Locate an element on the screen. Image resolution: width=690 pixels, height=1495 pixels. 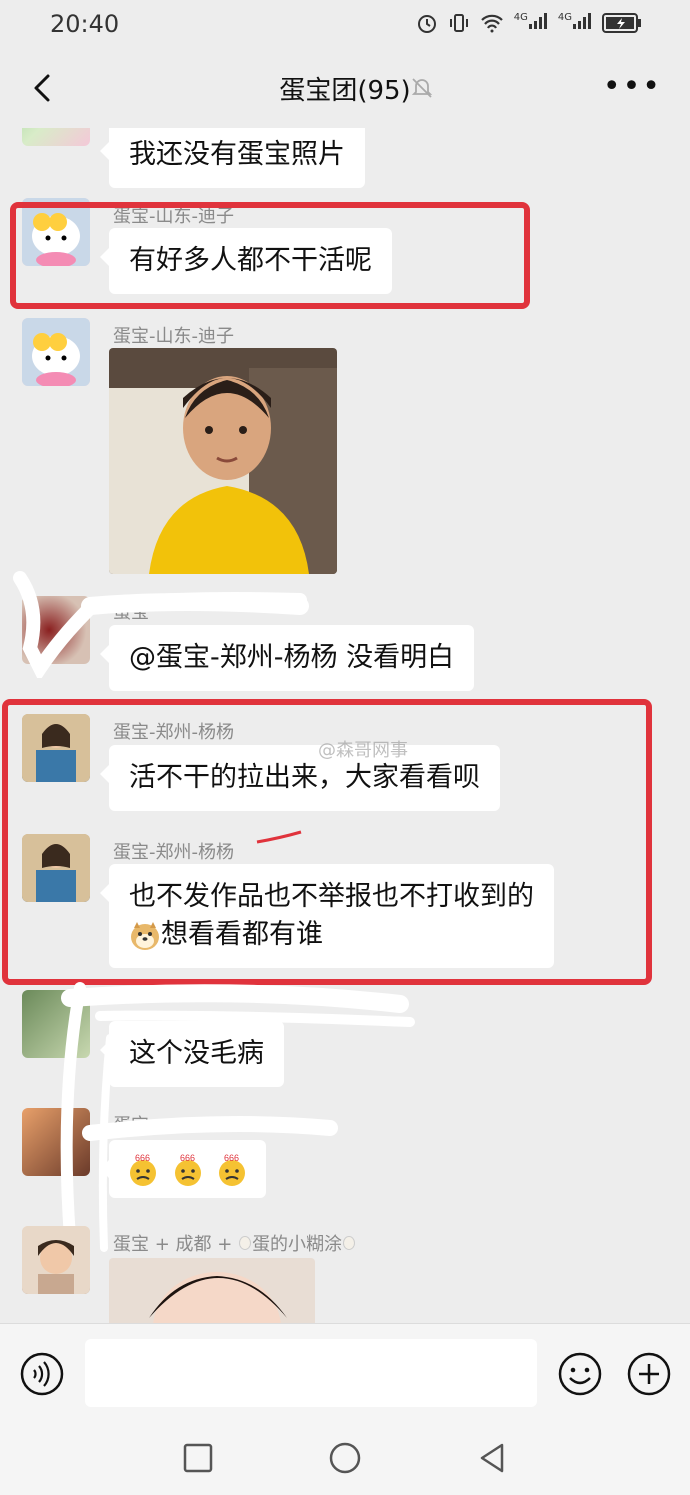
status-icons: 4G 4G is located at coordinates (529, 23).